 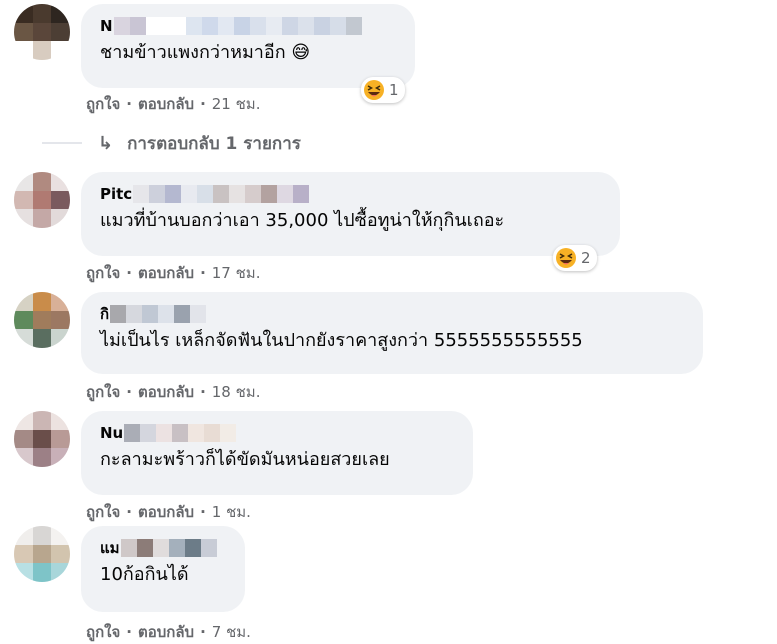 I want to click on author-name: กิ, so click(x=105, y=314).